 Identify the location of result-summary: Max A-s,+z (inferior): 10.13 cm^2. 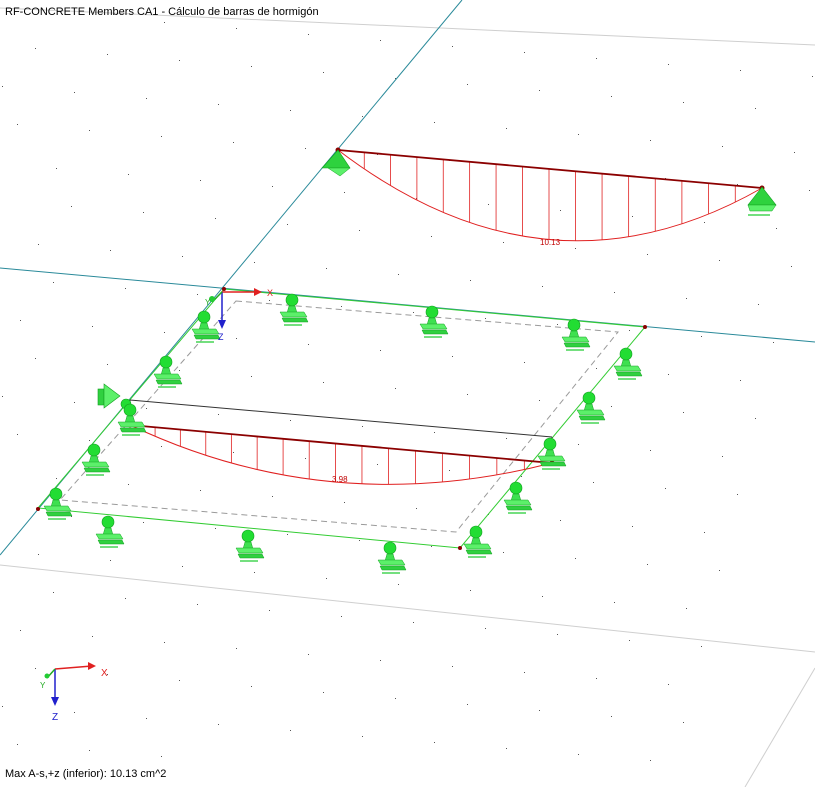
(86, 774).